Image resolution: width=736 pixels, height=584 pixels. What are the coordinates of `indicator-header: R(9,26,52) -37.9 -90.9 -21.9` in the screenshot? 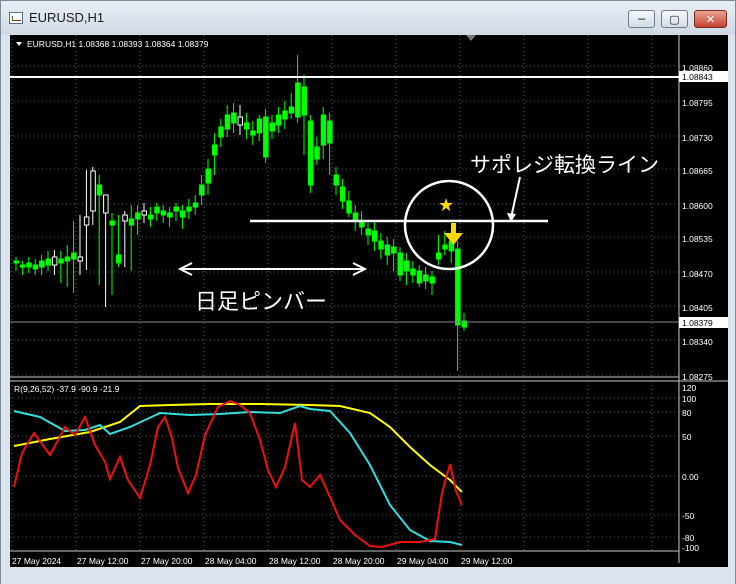 It's located at (67, 389).